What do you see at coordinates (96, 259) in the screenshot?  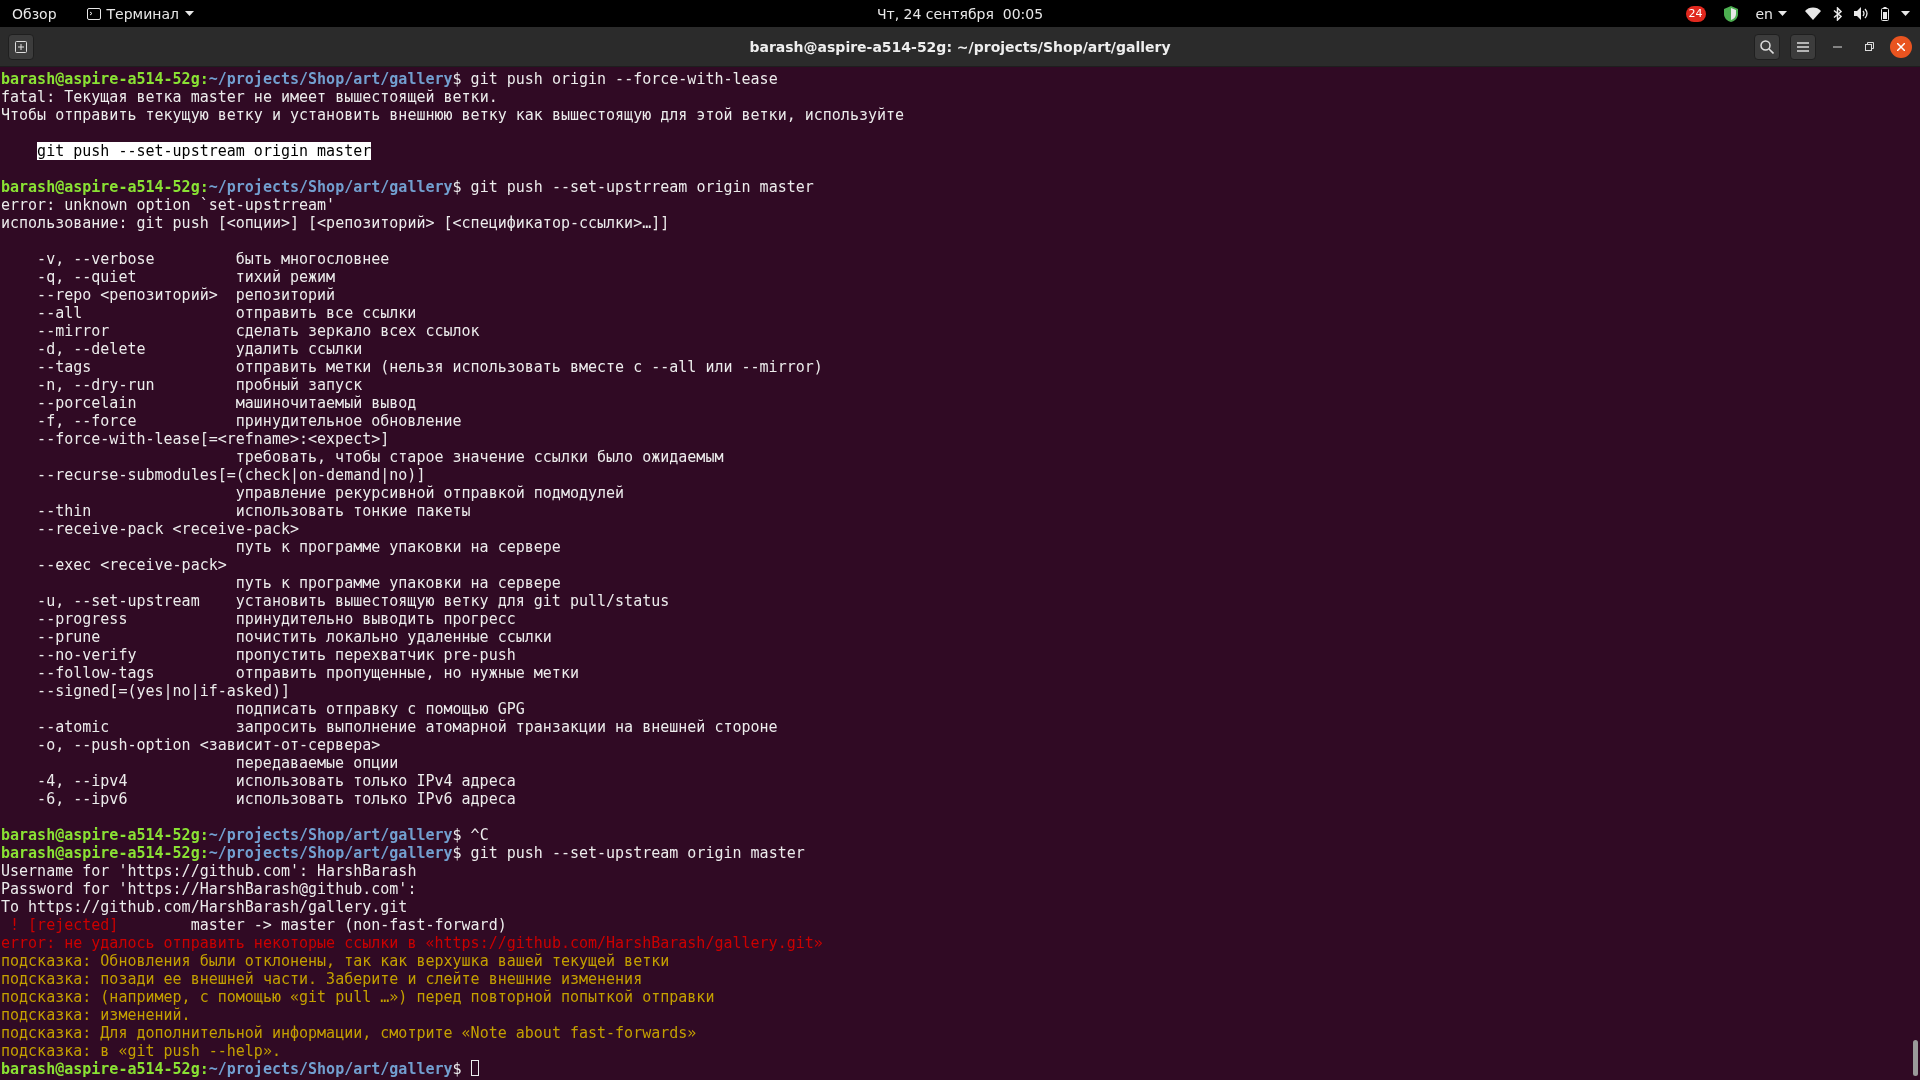 I see `option-name: -v, --verbose` at bounding box center [96, 259].